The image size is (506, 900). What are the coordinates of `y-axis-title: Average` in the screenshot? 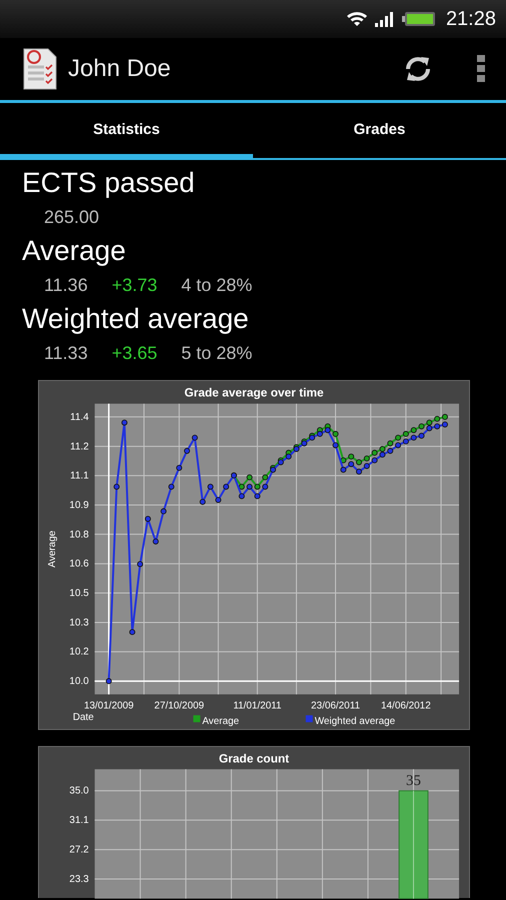 It's located at (52, 549).